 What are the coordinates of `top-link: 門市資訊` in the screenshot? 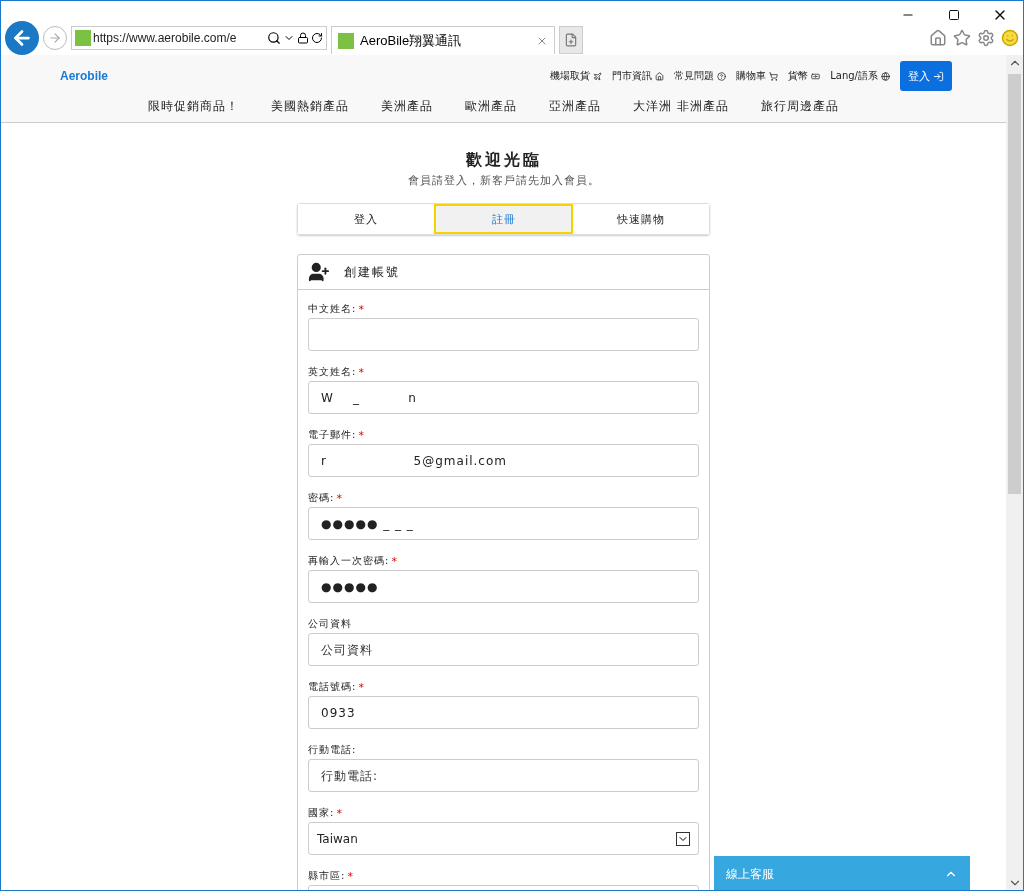 It's located at (638, 76).